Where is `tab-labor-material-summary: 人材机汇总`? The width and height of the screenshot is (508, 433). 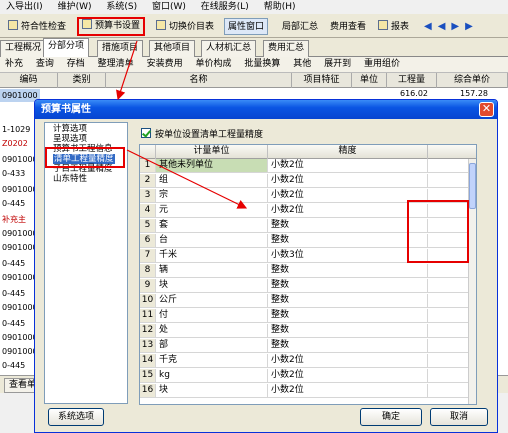
tab-labor-material-summary: 人材机汇总 is located at coordinates (229, 48).